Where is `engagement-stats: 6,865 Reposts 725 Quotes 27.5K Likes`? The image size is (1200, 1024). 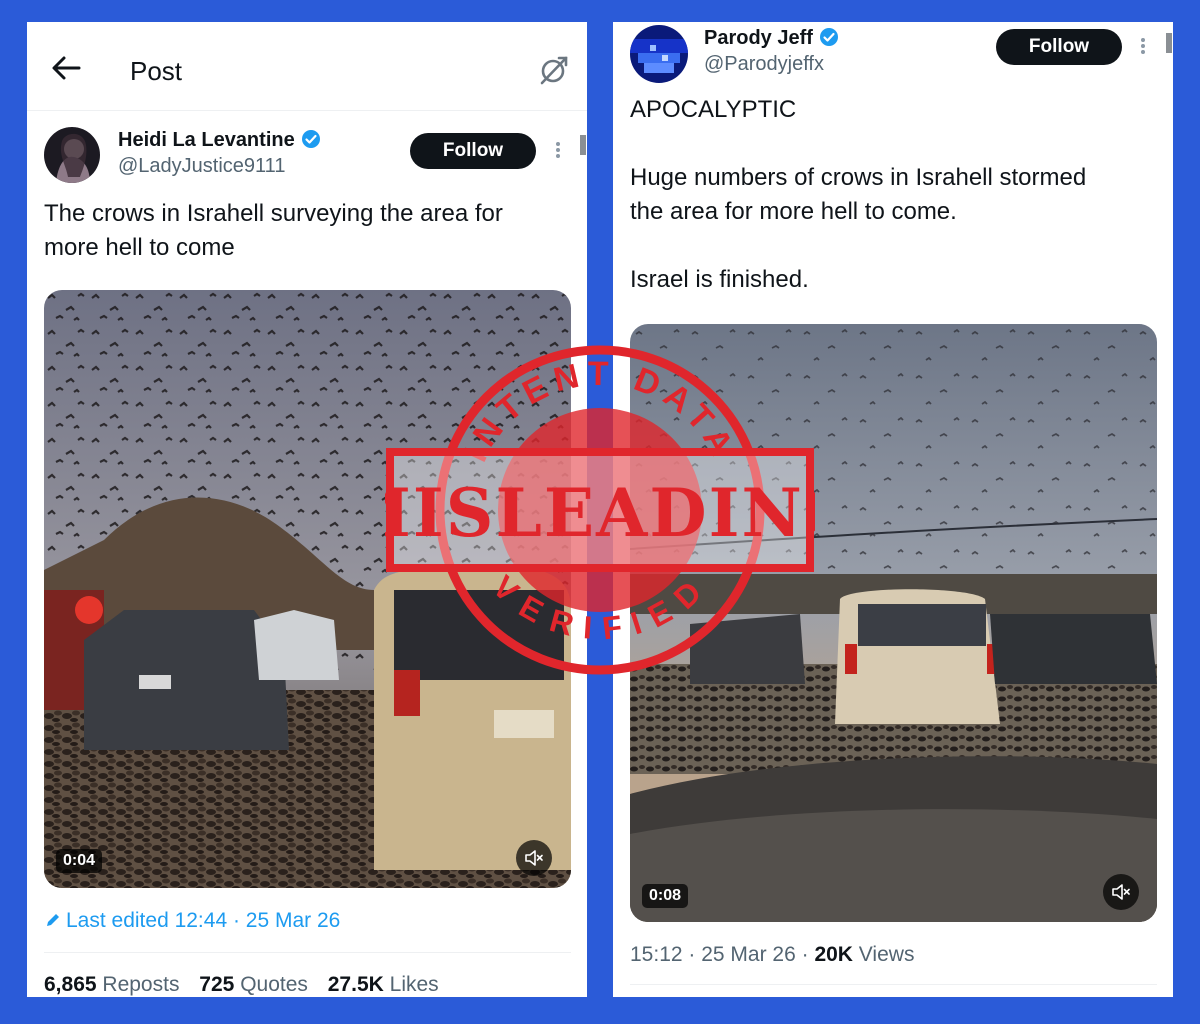 engagement-stats: 6,865 Reposts 725 Quotes 27.5K Likes is located at coordinates (241, 985).